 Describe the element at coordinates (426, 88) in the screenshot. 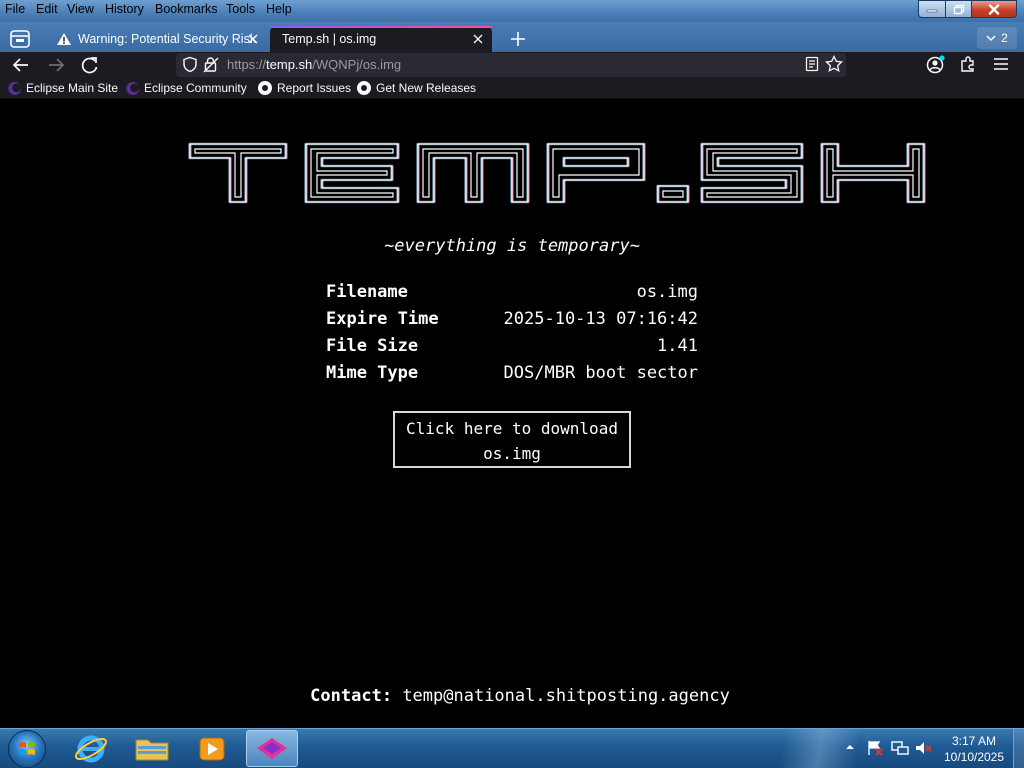

I see `bookmark-label: Get New Releases` at that location.